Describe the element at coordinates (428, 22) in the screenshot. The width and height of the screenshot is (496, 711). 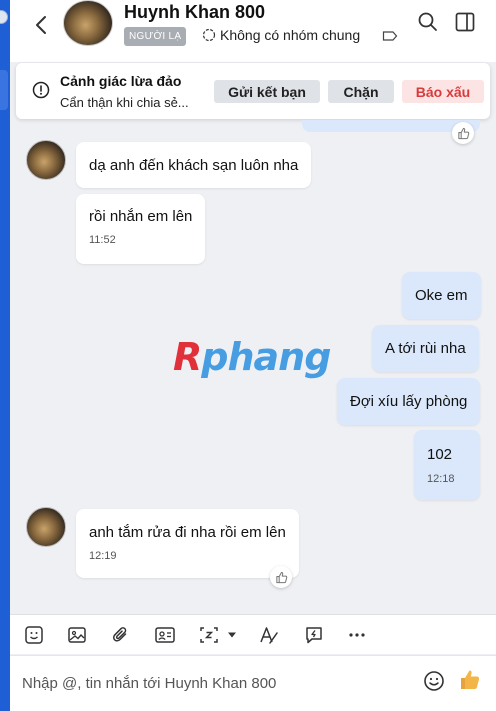
I see `search-icon` at that location.